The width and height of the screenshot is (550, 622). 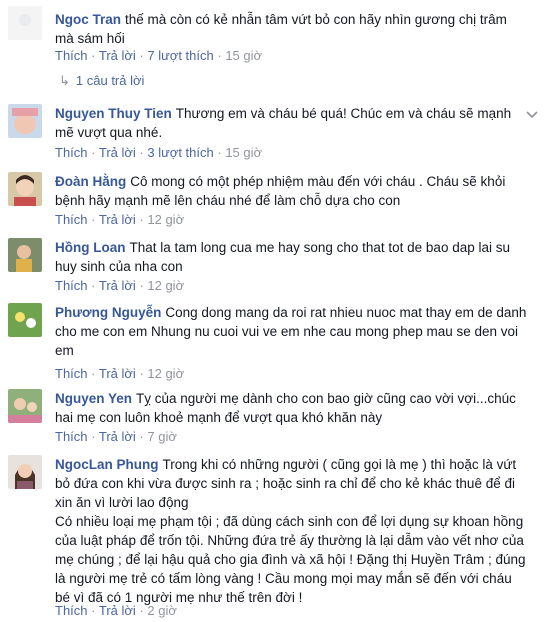 What do you see at coordinates (113, 113) in the screenshot?
I see `comment-author: Nguyen Thuy Tien` at bounding box center [113, 113].